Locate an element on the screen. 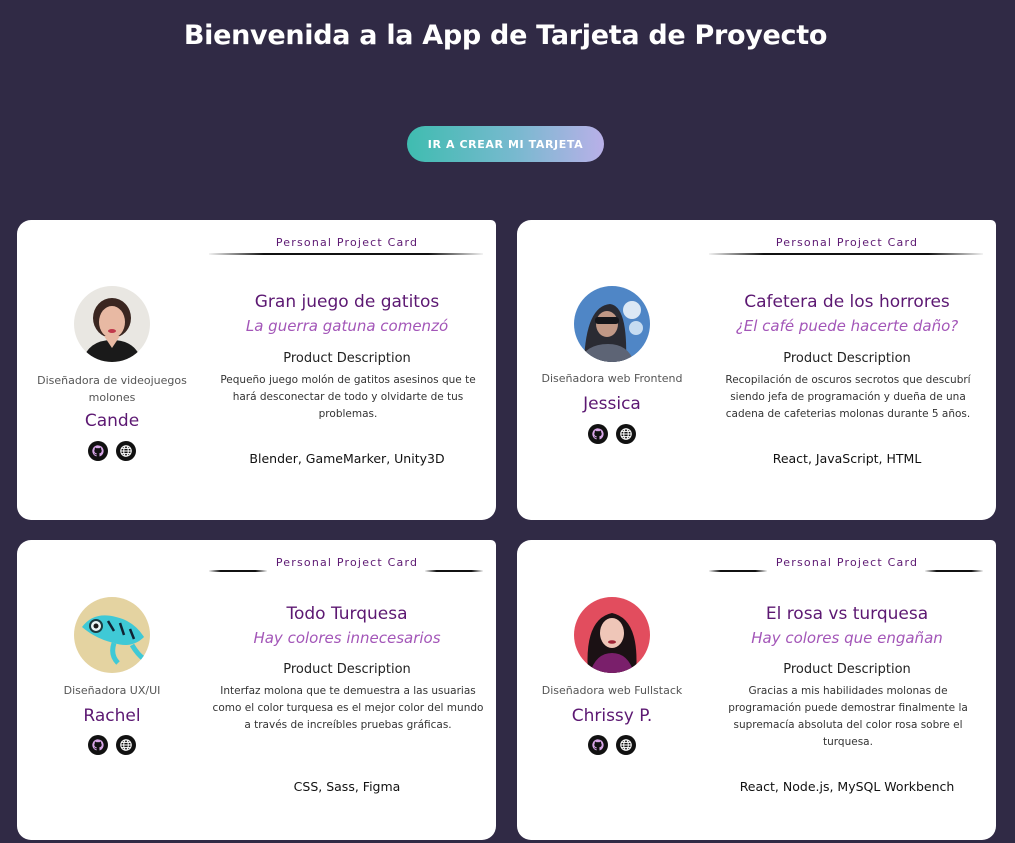 The width and height of the screenshot is (1015, 843). project-technologies: React, JavaScript, HTML is located at coordinates (847, 458).